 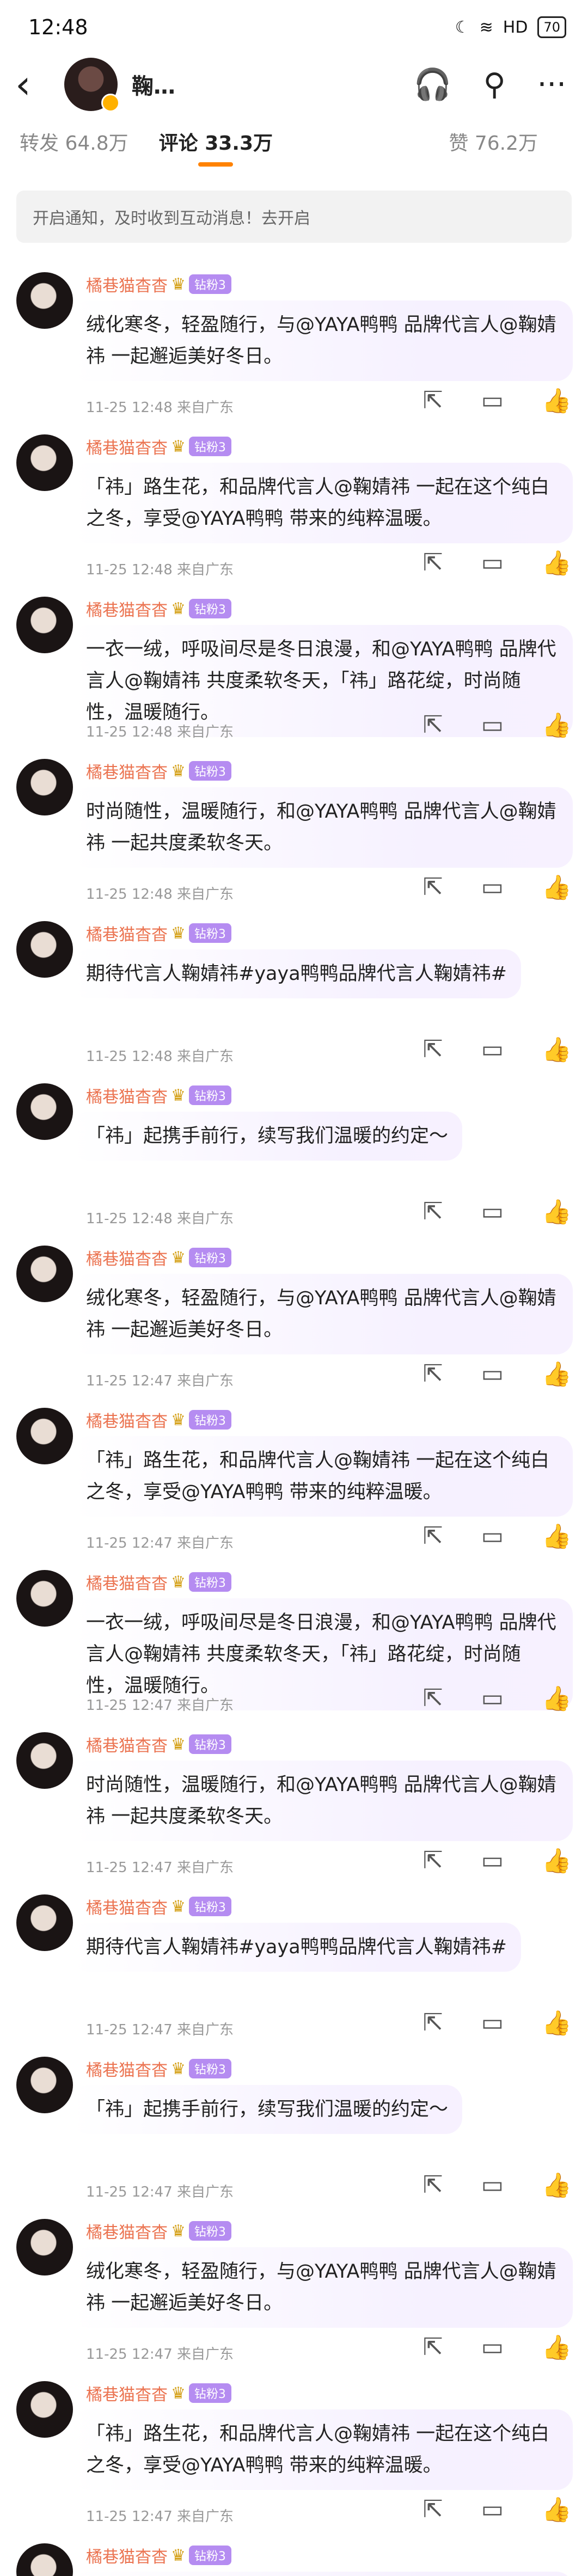 I want to click on top-nav: ‹ 鞠… 🎧 ⚲ ···, so click(x=294, y=84).